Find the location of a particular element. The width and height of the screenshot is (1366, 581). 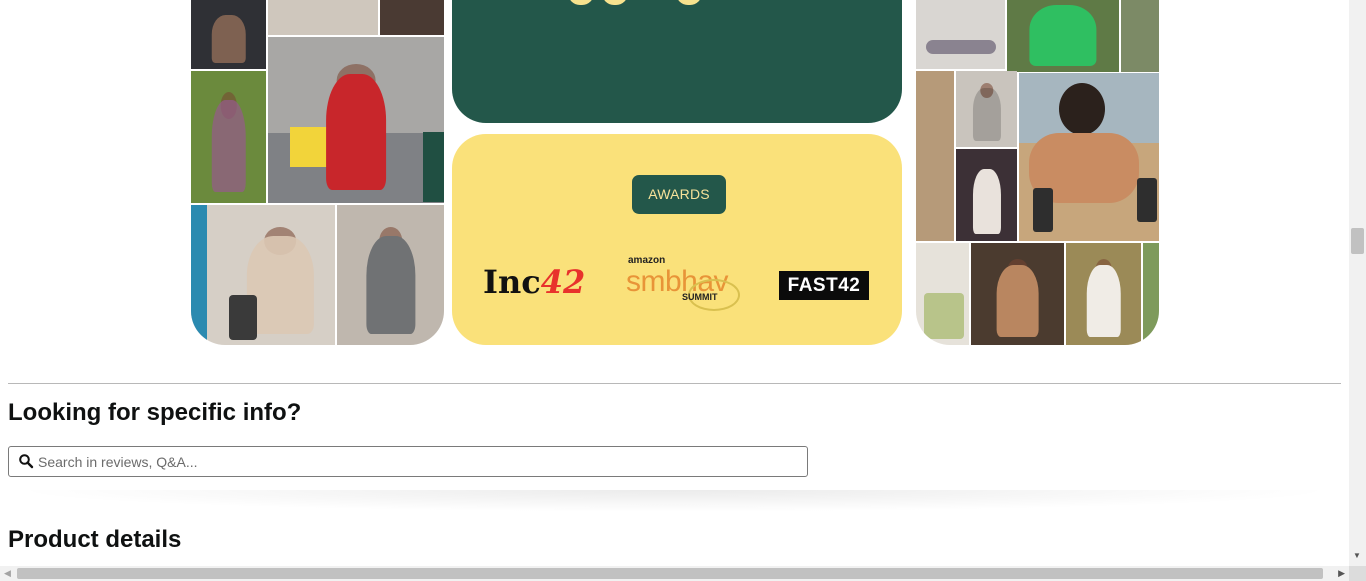

awards-panel: AWARDS Inc42 amazon smbhav SUMMIT FAST42 is located at coordinates (677, 239).